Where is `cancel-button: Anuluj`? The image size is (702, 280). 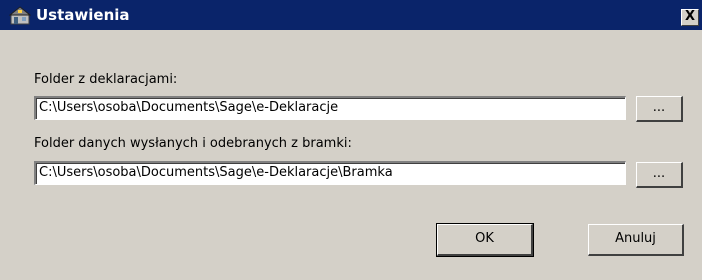
cancel-button: Anuluj is located at coordinates (636, 240).